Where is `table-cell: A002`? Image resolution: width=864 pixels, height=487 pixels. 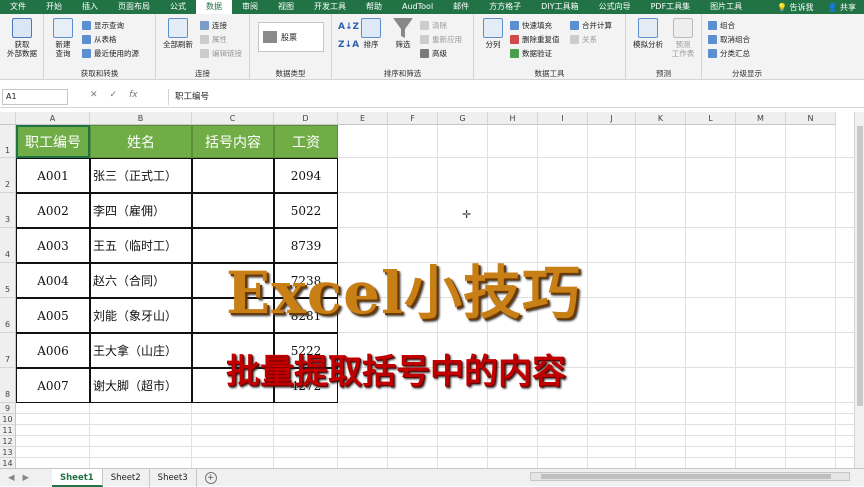
table-cell: A002 is located at coordinates (53, 210).